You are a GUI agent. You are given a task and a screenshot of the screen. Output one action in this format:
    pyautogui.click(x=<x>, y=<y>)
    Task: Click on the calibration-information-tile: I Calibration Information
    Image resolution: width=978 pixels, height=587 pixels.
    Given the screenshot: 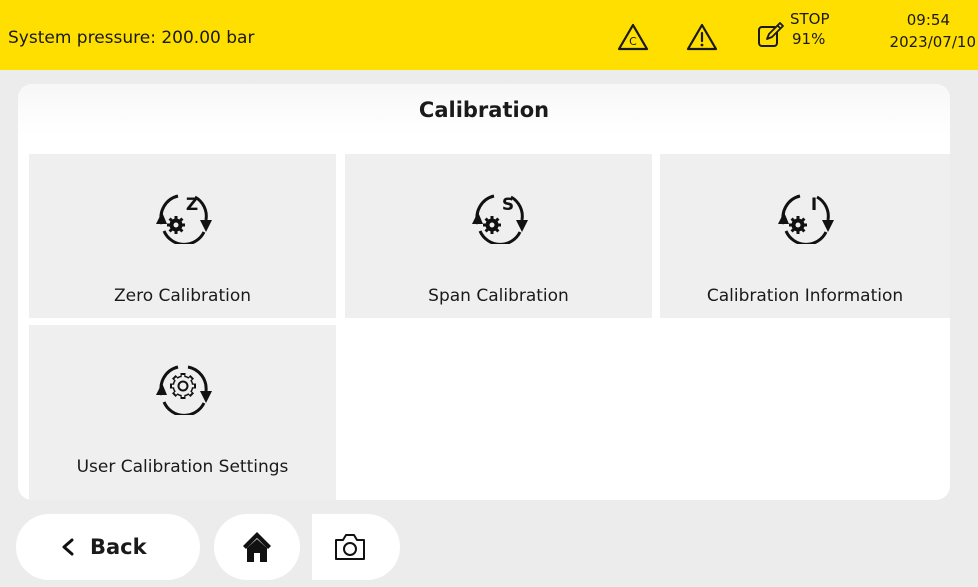 What is the action you would take?
    pyautogui.click(x=805, y=236)
    